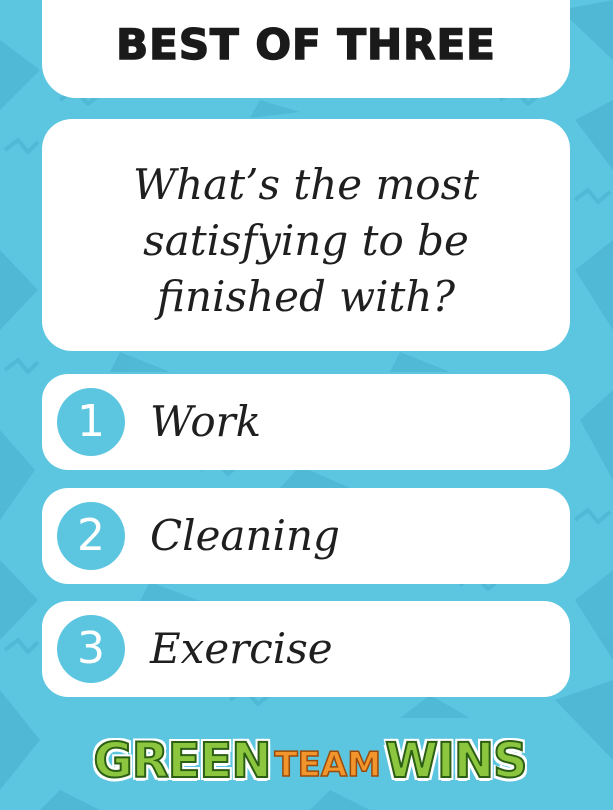  Describe the element at coordinates (456, 761) in the screenshot. I see `logo-word-wins: WINS` at that location.